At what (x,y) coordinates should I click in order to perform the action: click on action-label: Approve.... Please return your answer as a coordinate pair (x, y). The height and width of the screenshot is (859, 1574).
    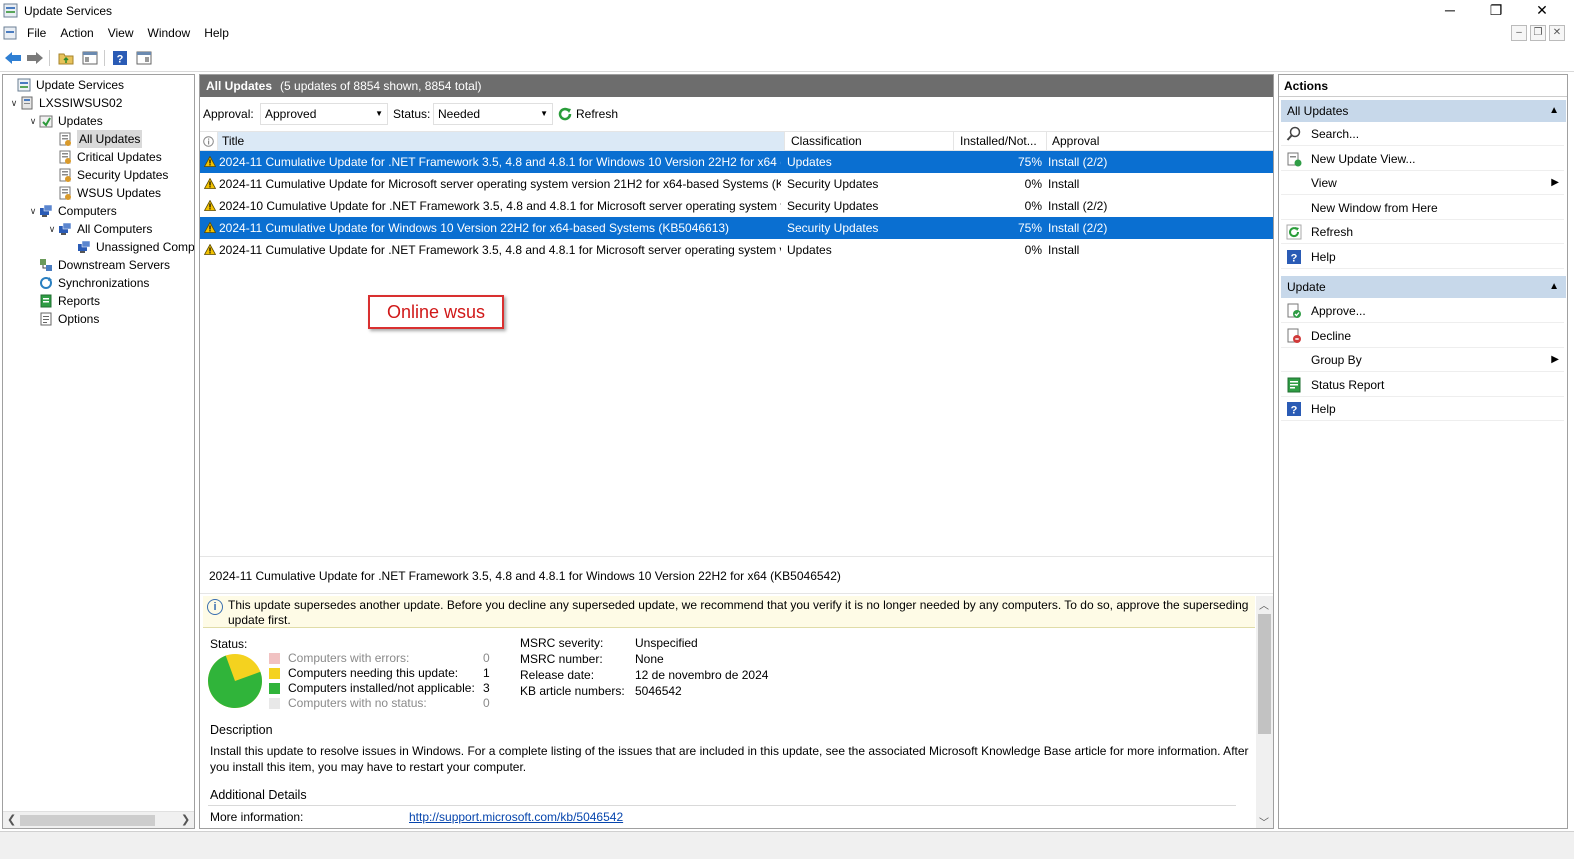
    Looking at the image, I should click on (1338, 311).